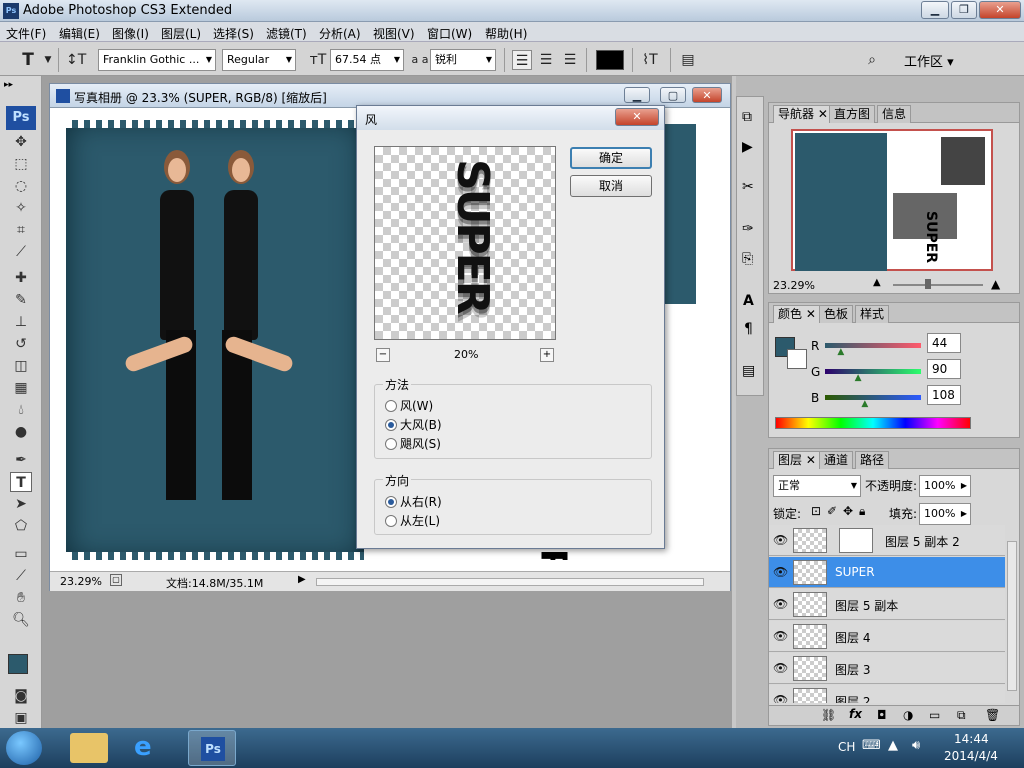 This screenshot has height=768, width=1024. I want to click on keyboard-icon: ⌨, so click(871, 745).